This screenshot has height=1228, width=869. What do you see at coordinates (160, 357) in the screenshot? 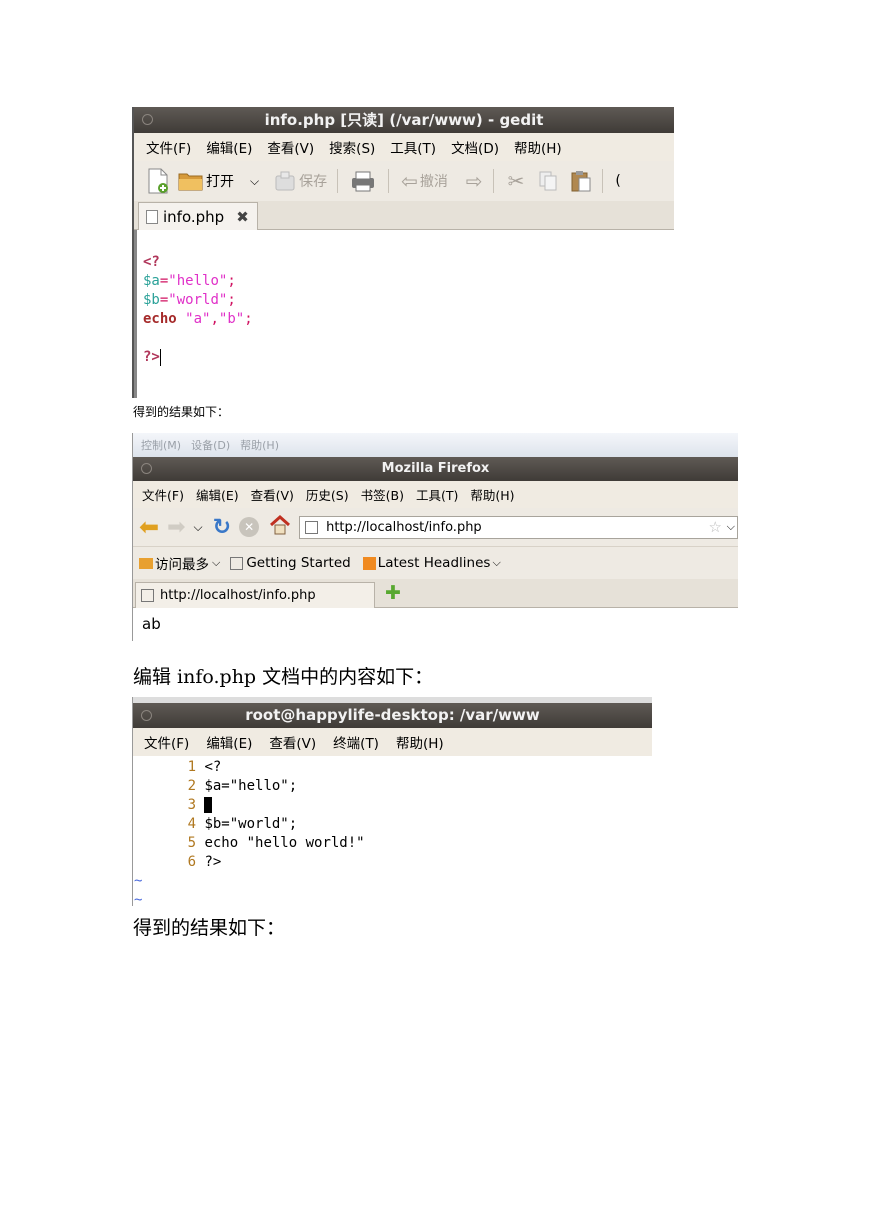
I see `text-cursor` at bounding box center [160, 357].